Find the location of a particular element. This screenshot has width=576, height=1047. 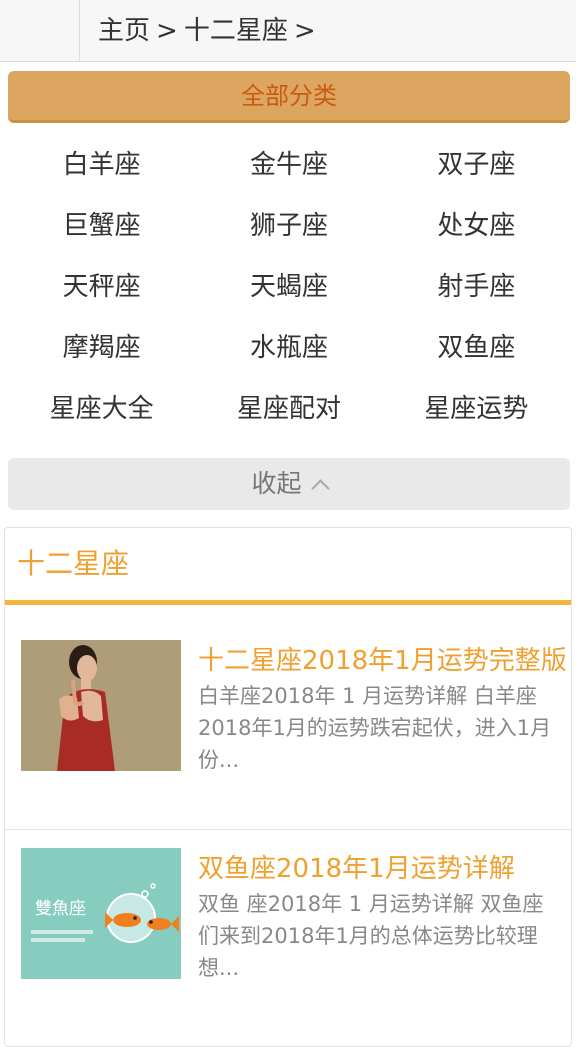

category-pisces: 双鱼座 is located at coordinates (476, 348).